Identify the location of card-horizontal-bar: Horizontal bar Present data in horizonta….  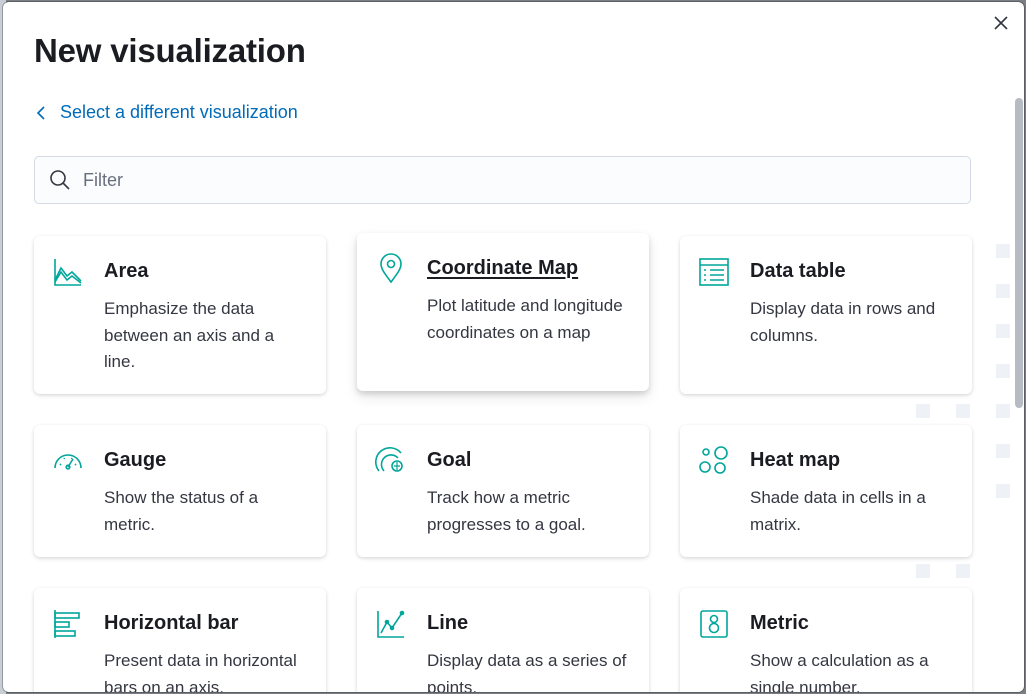
(180, 640).